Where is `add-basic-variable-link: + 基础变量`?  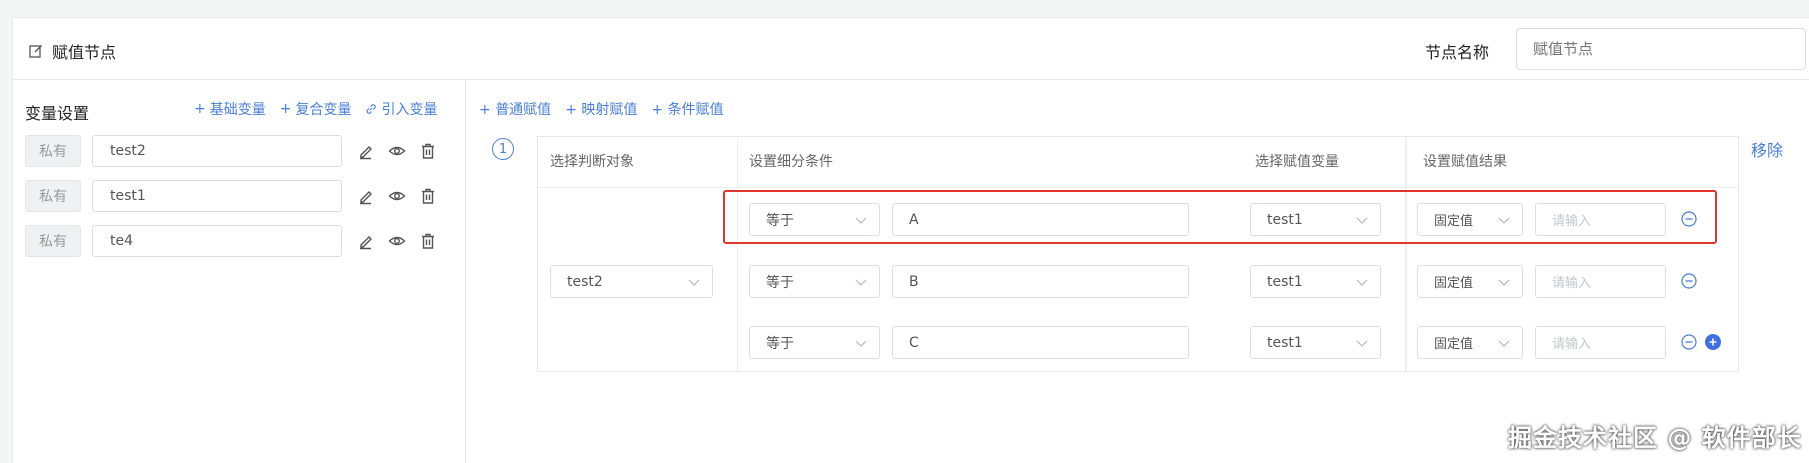
add-basic-variable-link: + 基础变量 is located at coordinates (230, 109).